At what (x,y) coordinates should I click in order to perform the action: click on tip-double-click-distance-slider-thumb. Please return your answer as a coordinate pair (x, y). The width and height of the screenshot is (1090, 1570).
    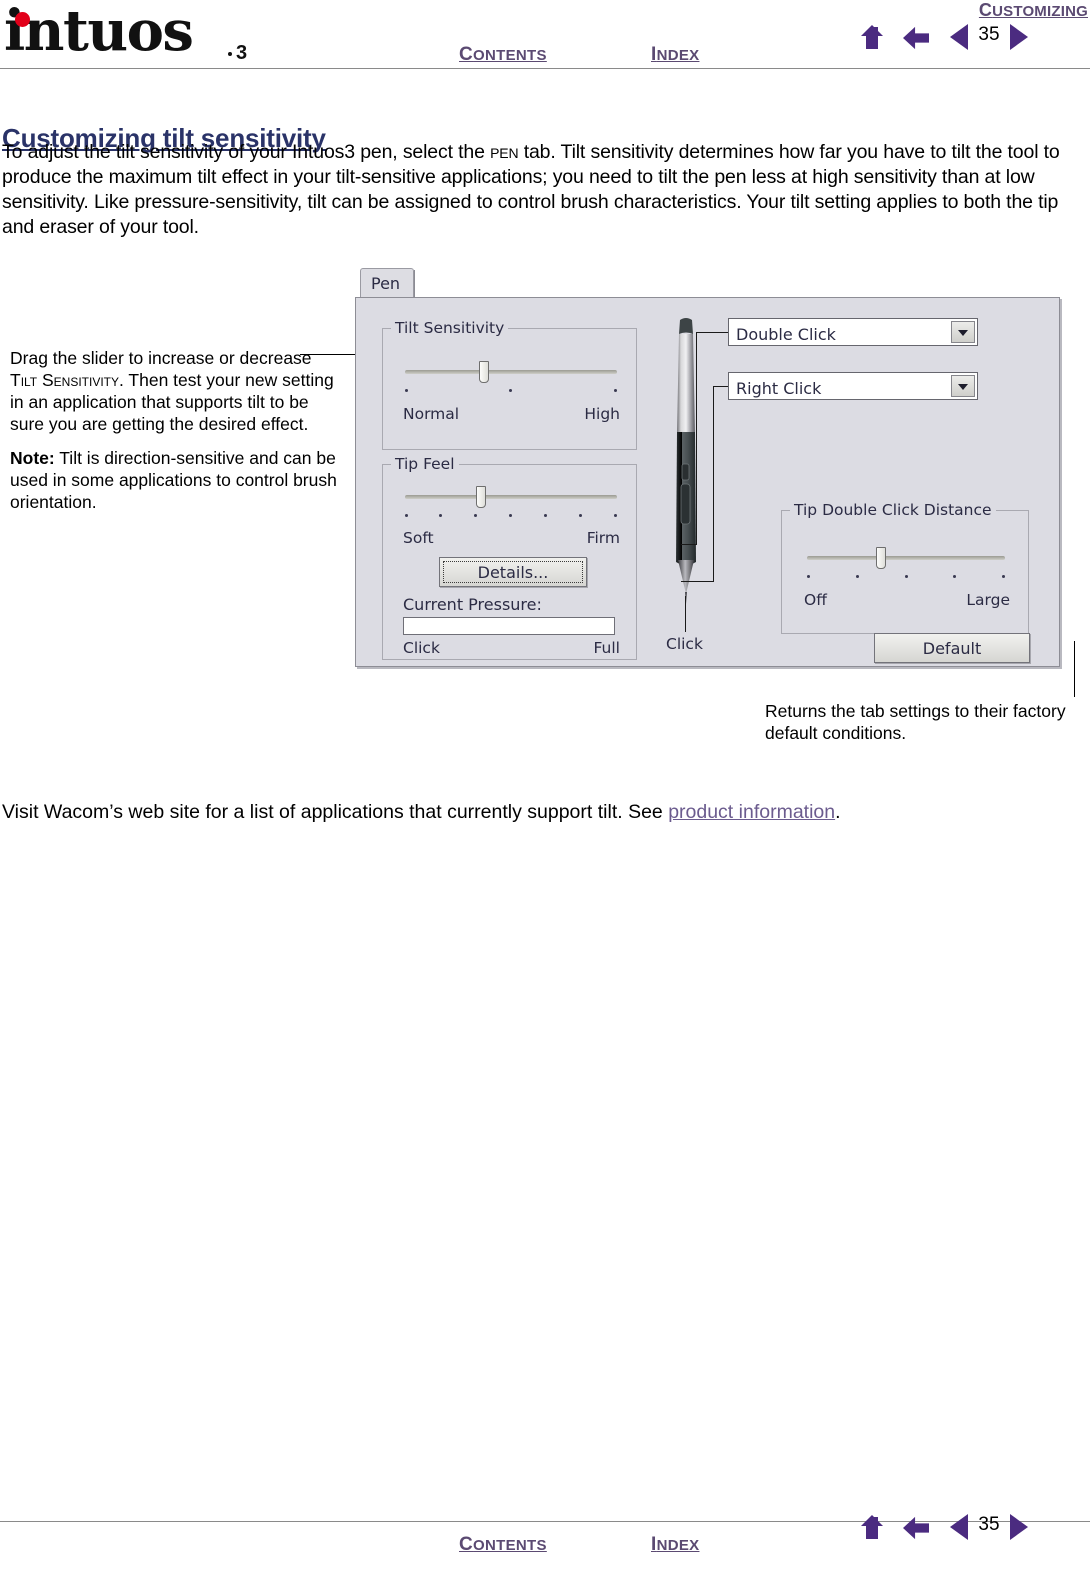
    Looking at the image, I should click on (881, 558).